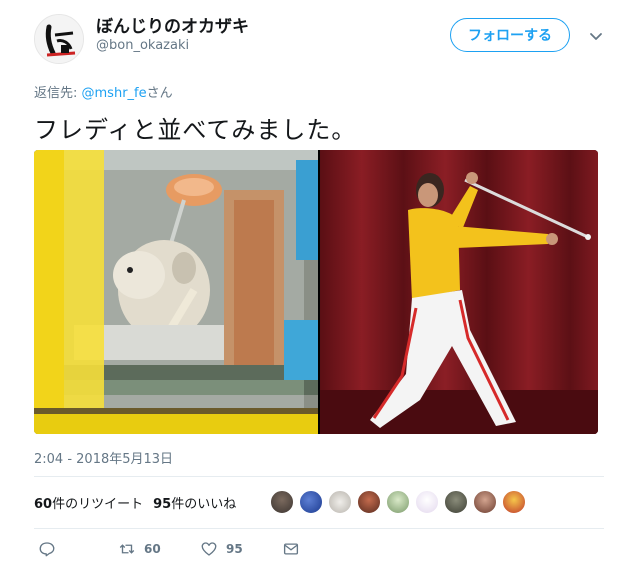  Describe the element at coordinates (209, 549) in the screenshot. I see `heart-icon` at that location.